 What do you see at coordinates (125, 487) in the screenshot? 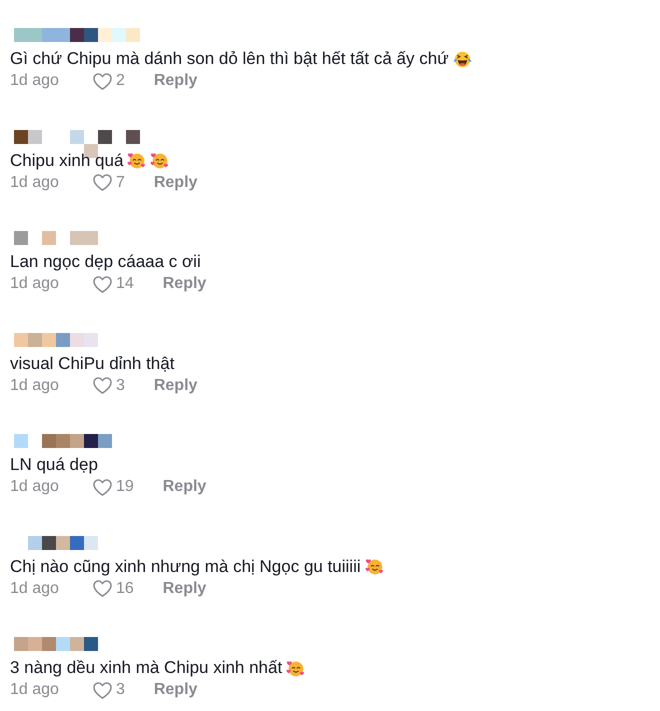
I see `like-count: 19` at bounding box center [125, 487].